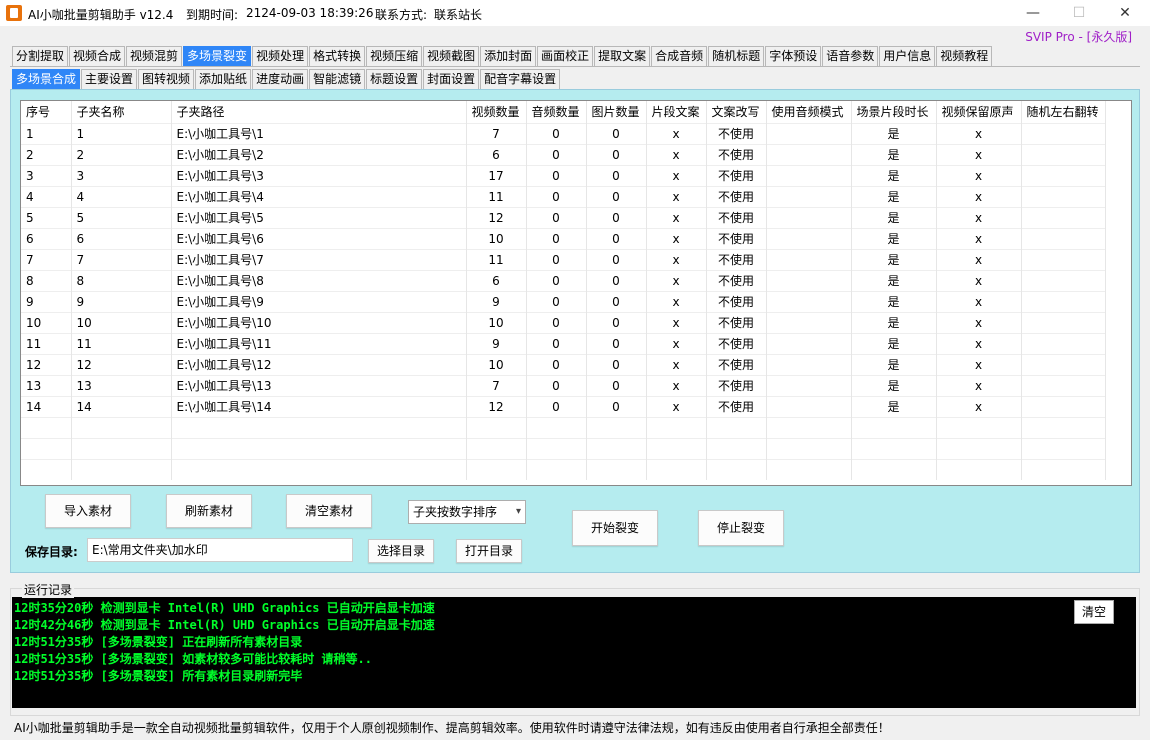 The image size is (1150, 740). What do you see at coordinates (563, 154) in the screenshot?
I see `table-row: 2 2 E:\小咖工具号\2 6 0 0 x 不使用是 x` at bounding box center [563, 154].